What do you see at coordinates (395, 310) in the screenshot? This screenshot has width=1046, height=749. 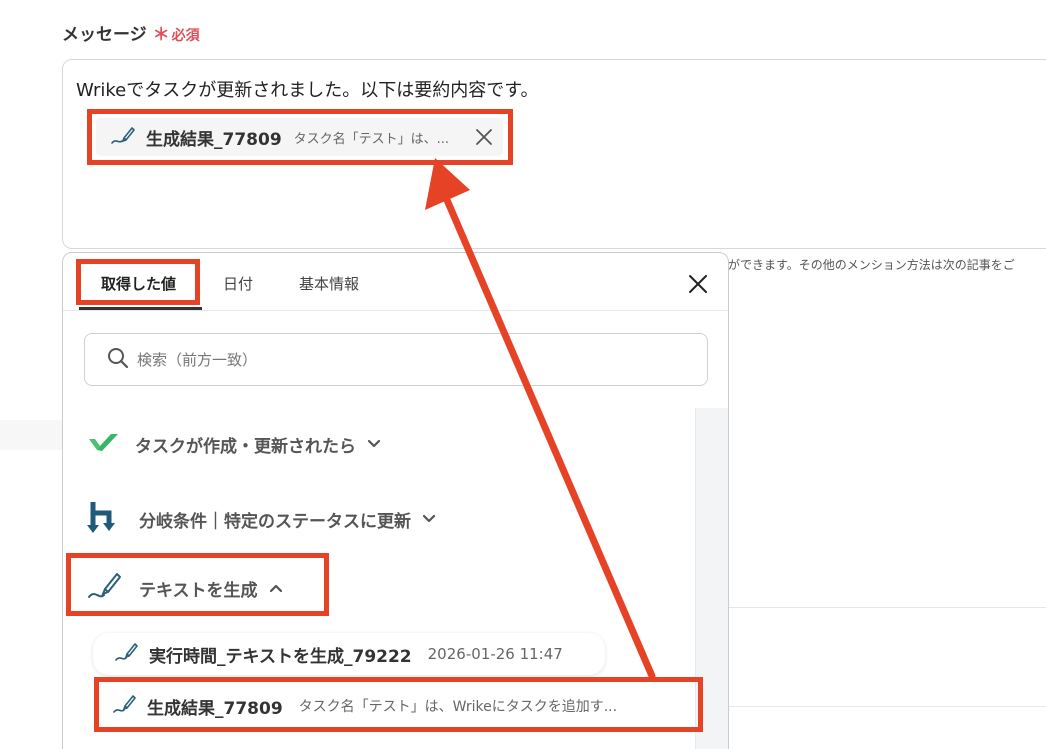 I see `tabs-divider` at bounding box center [395, 310].